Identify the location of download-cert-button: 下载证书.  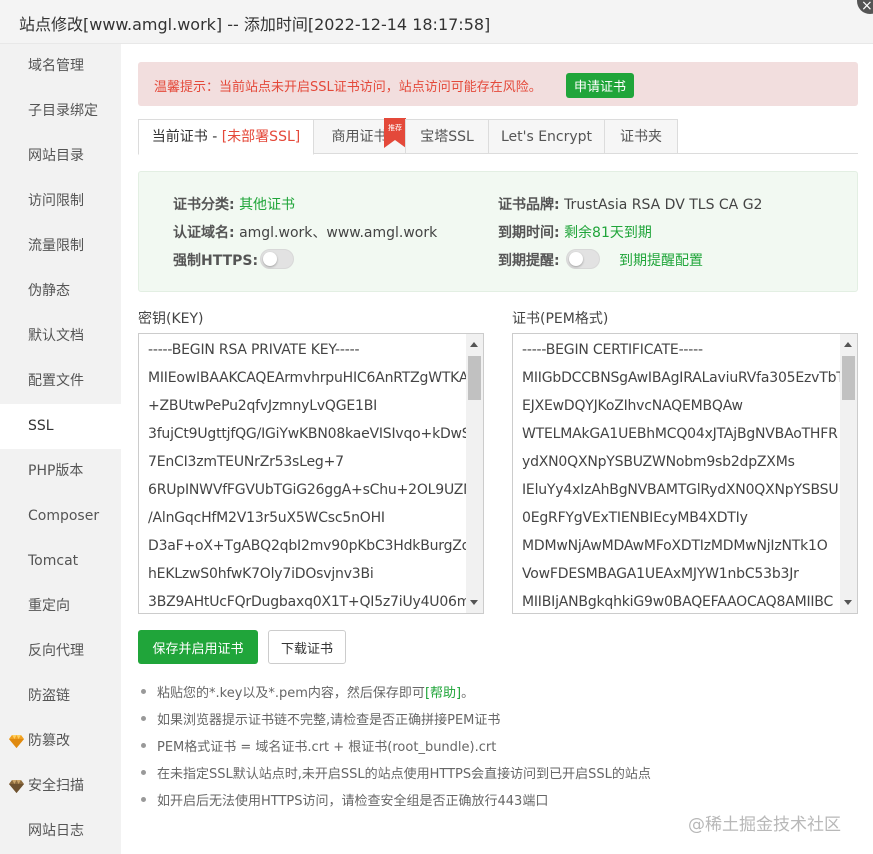
(307, 647).